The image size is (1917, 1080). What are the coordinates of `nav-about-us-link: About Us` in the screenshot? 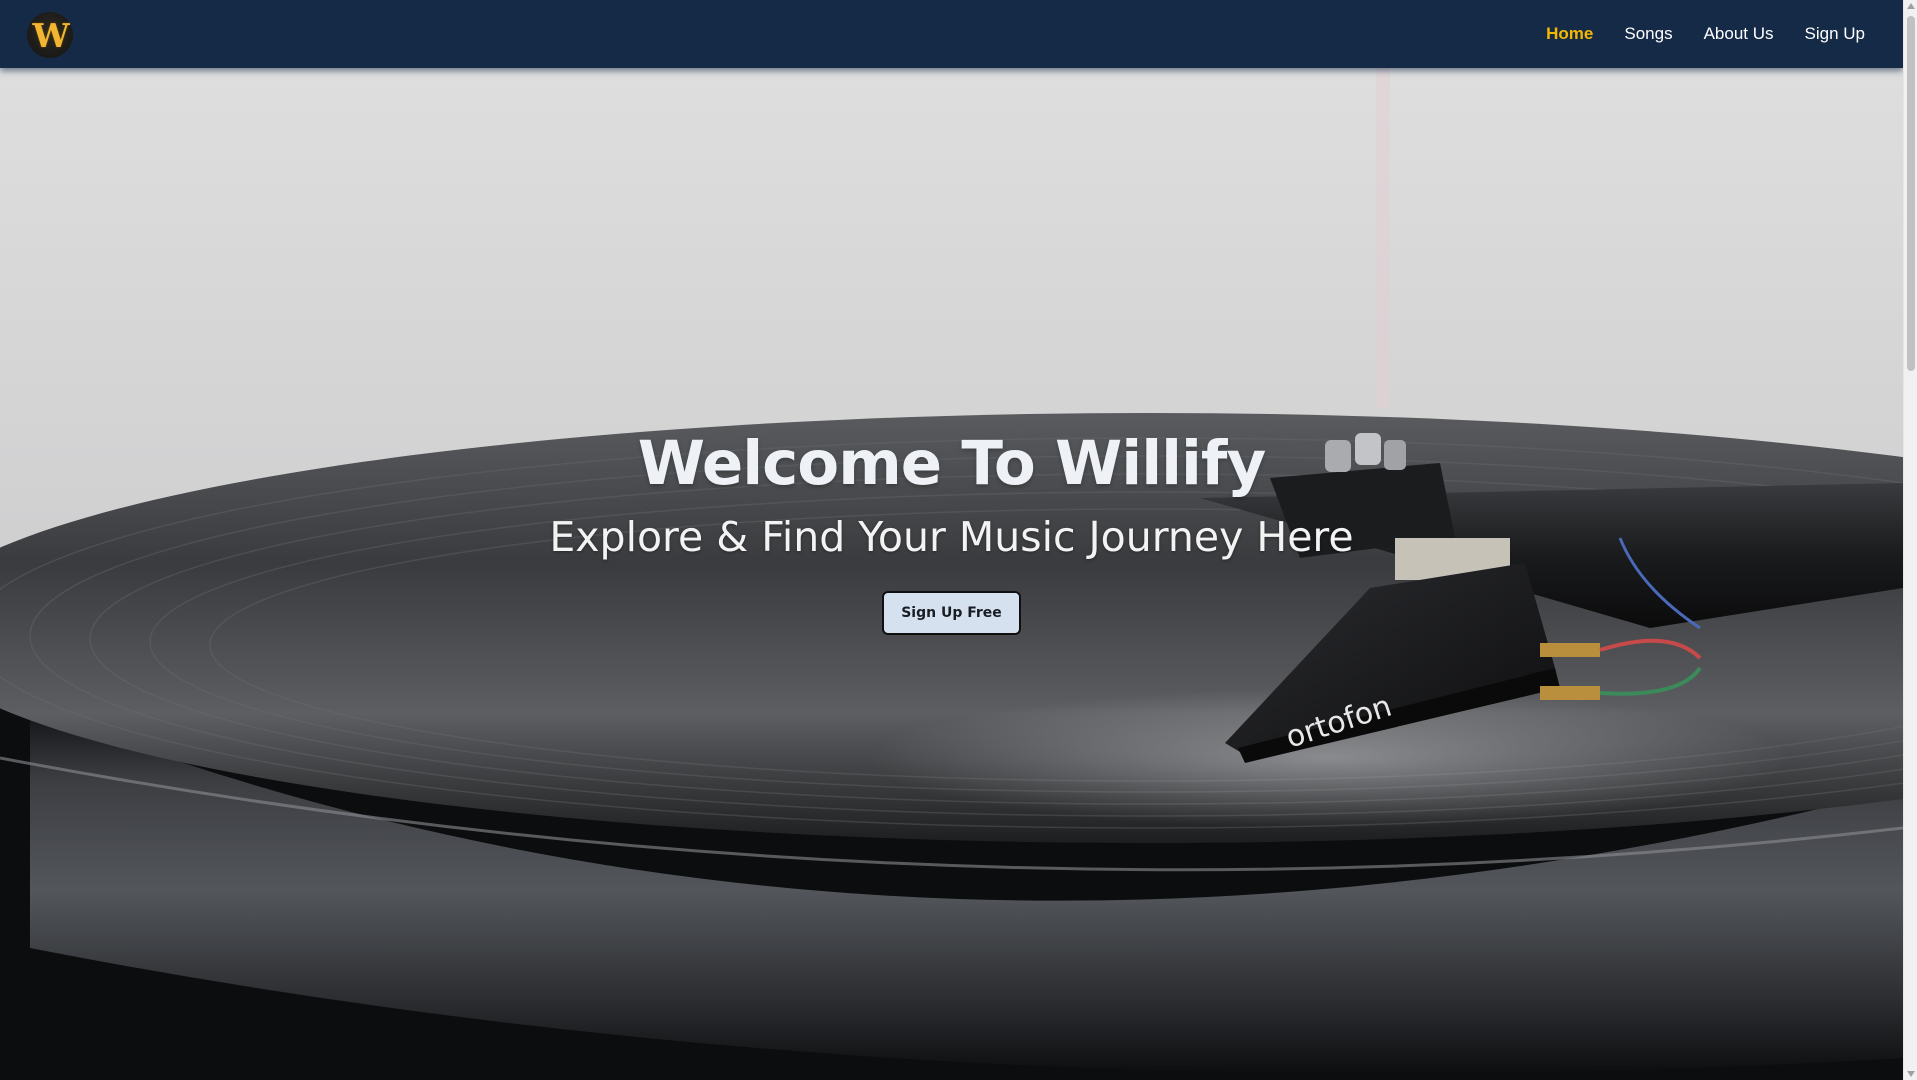 It's located at (1739, 34).